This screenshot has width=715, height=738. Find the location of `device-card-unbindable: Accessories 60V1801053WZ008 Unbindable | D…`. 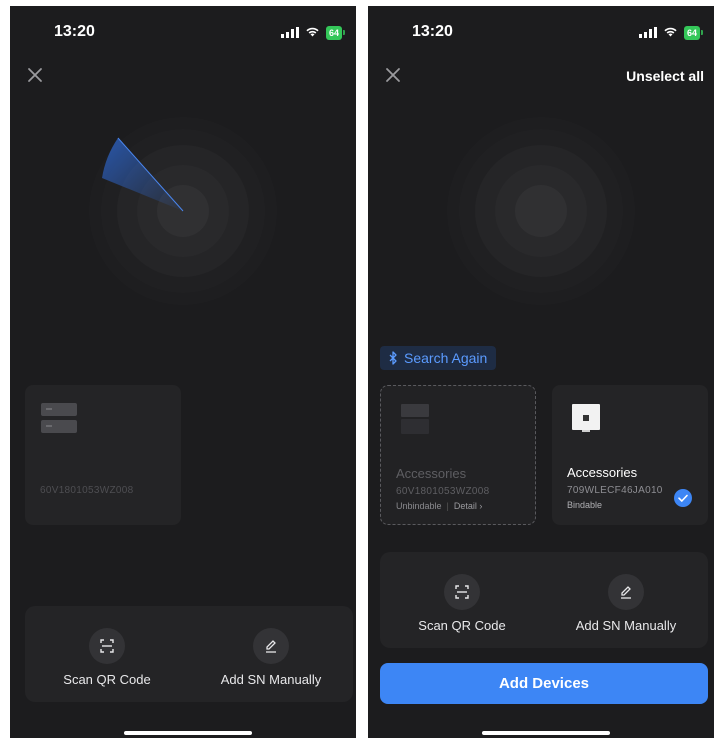

device-card-unbindable: Accessories 60V1801053WZ008 Unbindable | D… is located at coordinates (458, 455).